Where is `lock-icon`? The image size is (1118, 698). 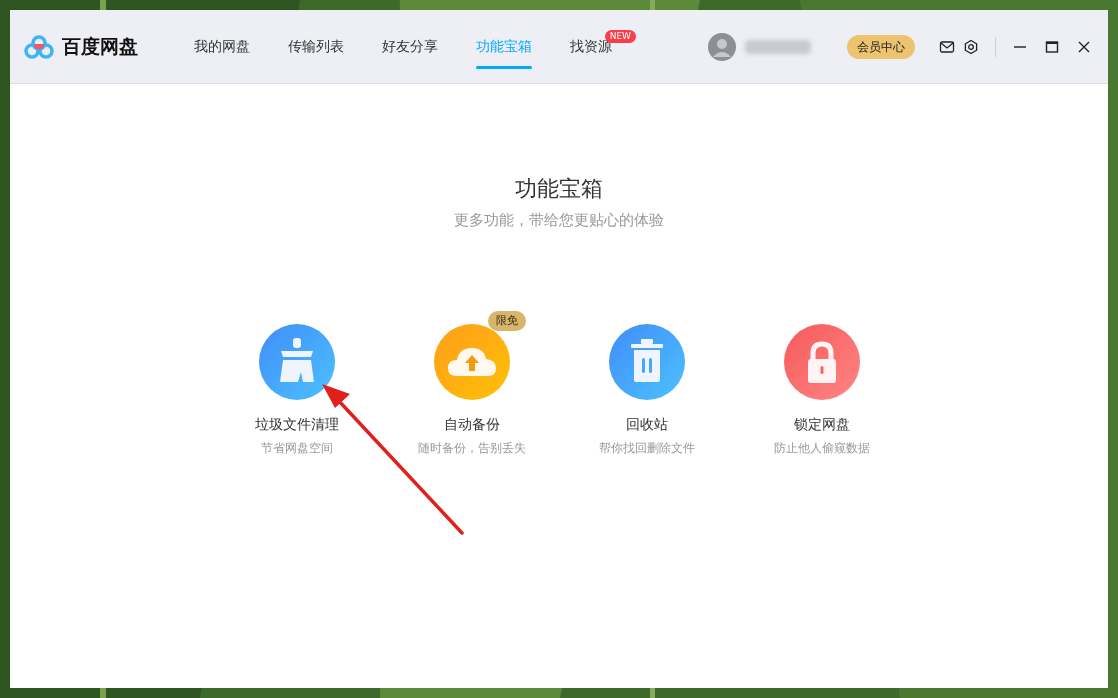 lock-icon is located at coordinates (821, 361).